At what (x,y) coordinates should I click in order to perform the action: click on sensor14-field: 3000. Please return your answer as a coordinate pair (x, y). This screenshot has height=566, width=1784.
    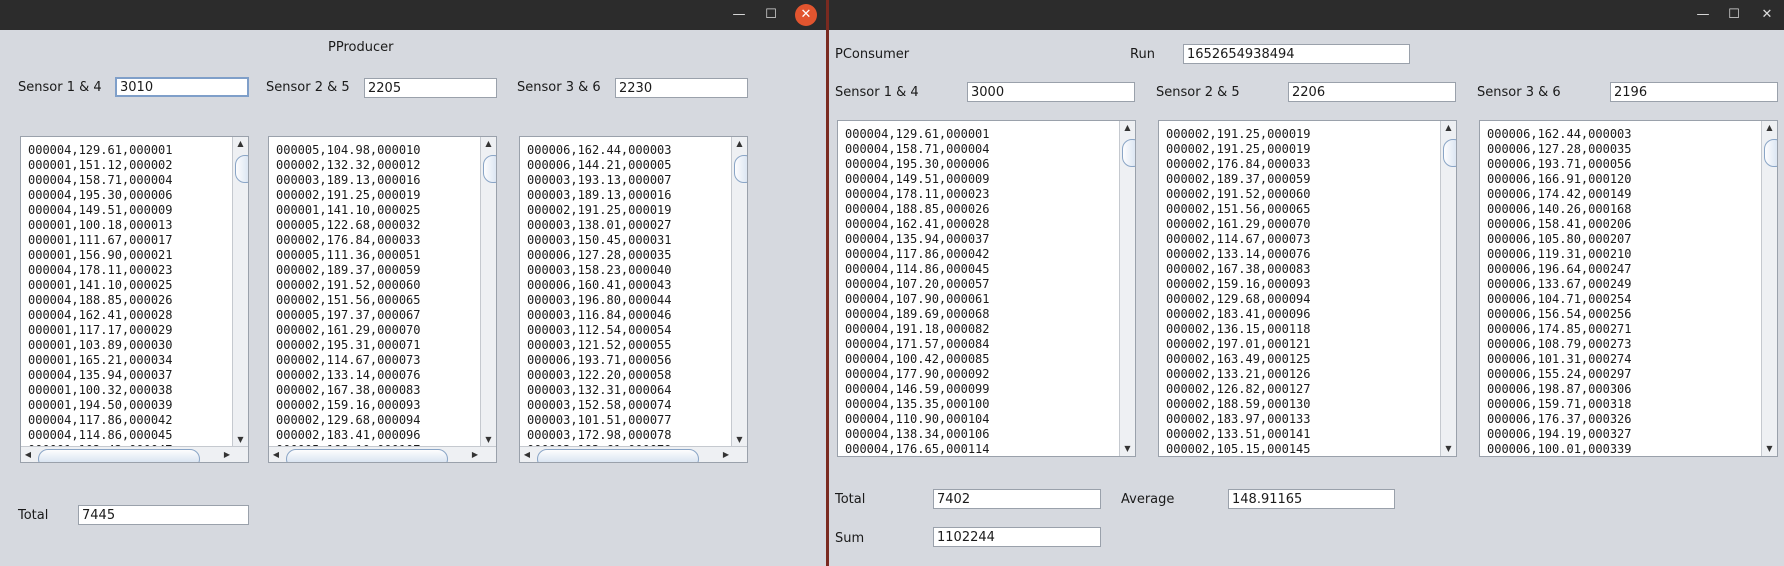
    Looking at the image, I should click on (1051, 92).